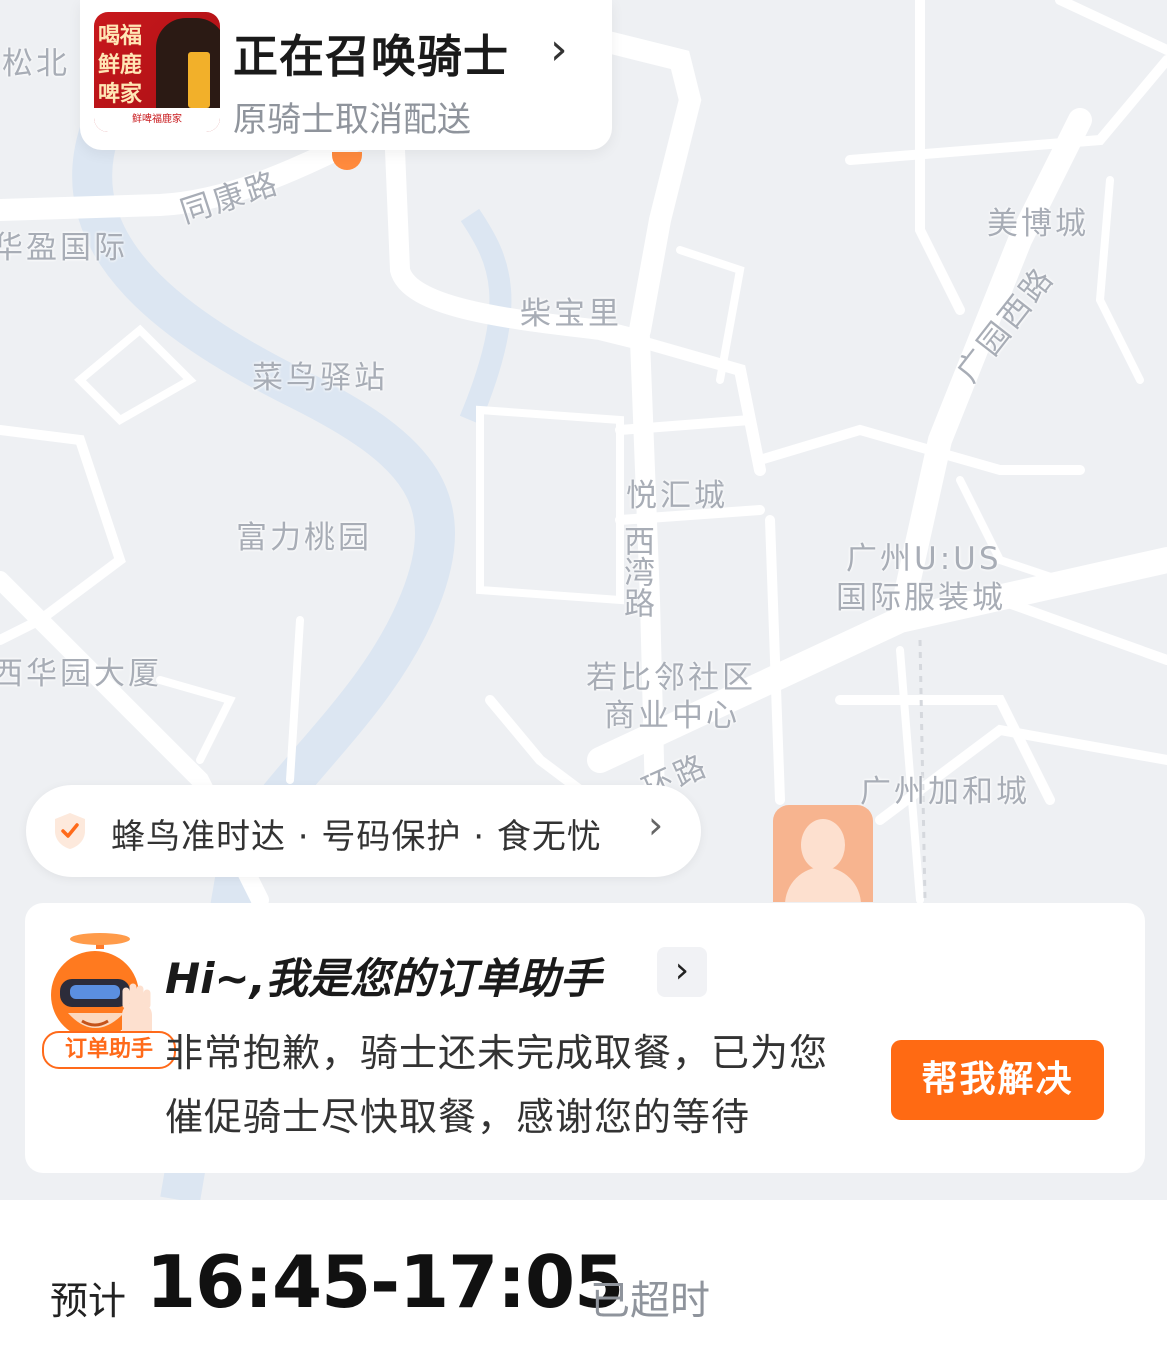 This screenshot has width=1167, height=1359. I want to click on assistant-title: Hi~,我是您的订单助手, so click(383, 978).